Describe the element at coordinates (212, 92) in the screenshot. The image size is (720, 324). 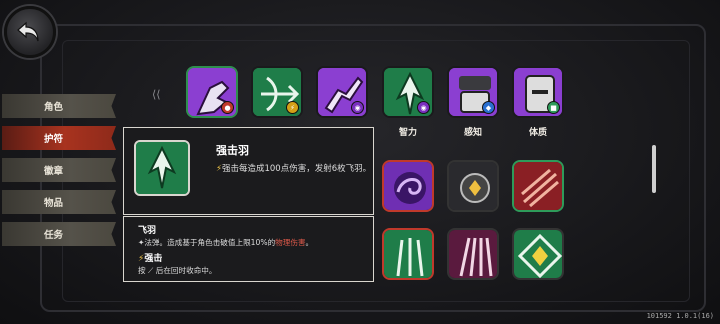
I see `slot-skill-1: ●` at that location.